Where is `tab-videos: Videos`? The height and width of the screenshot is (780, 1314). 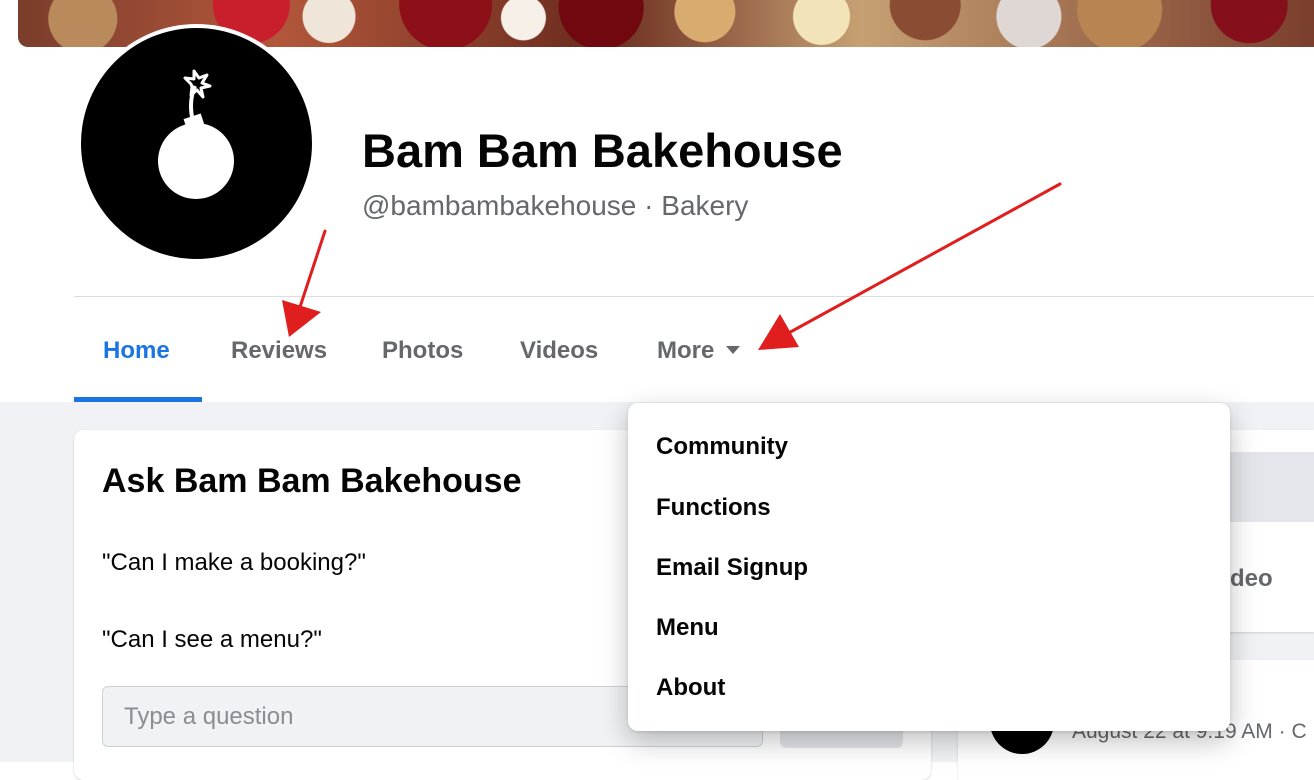
tab-videos: Videos is located at coordinates (559, 351).